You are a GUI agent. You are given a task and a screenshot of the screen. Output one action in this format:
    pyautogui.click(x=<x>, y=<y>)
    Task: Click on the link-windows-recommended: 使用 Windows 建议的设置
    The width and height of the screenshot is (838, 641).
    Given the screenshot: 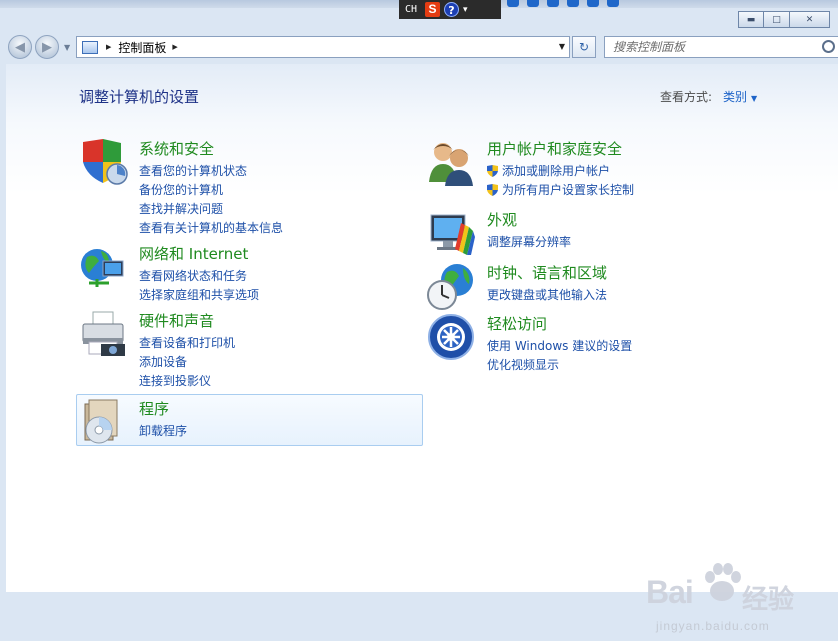 What is the action you would take?
    pyautogui.click(x=559, y=346)
    